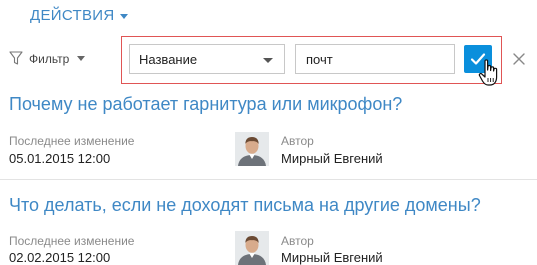 This screenshot has height=265, width=537. I want to click on filter-search-input, so click(375, 59).